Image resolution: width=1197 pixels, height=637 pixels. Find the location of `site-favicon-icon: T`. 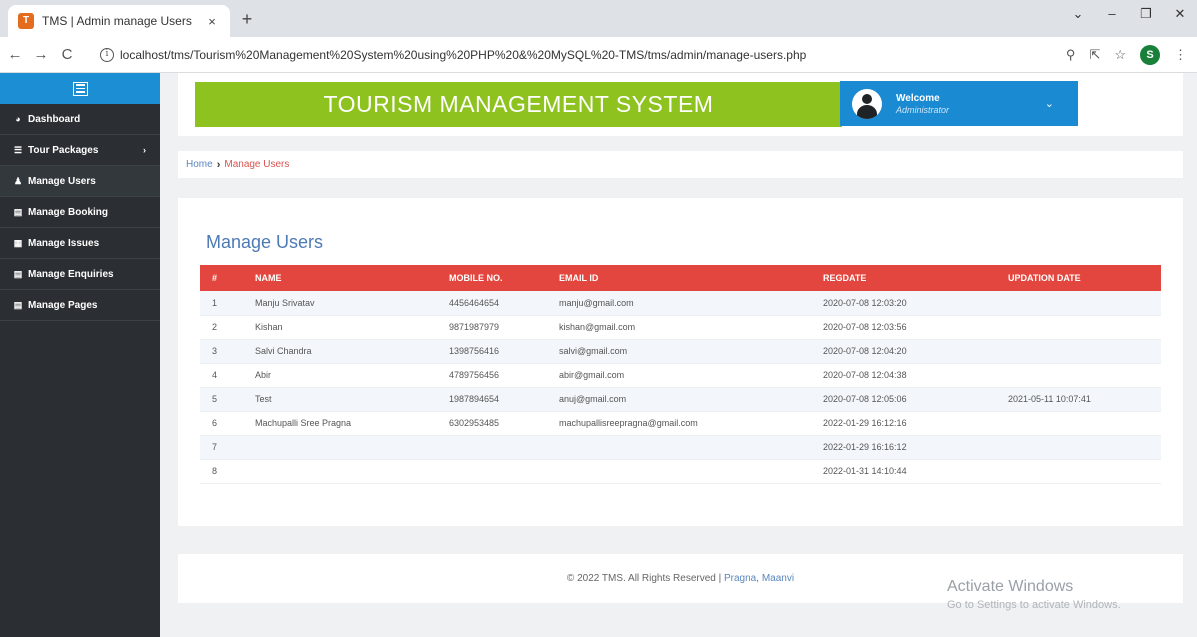

site-favicon-icon: T is located at coordinates (26, 21).